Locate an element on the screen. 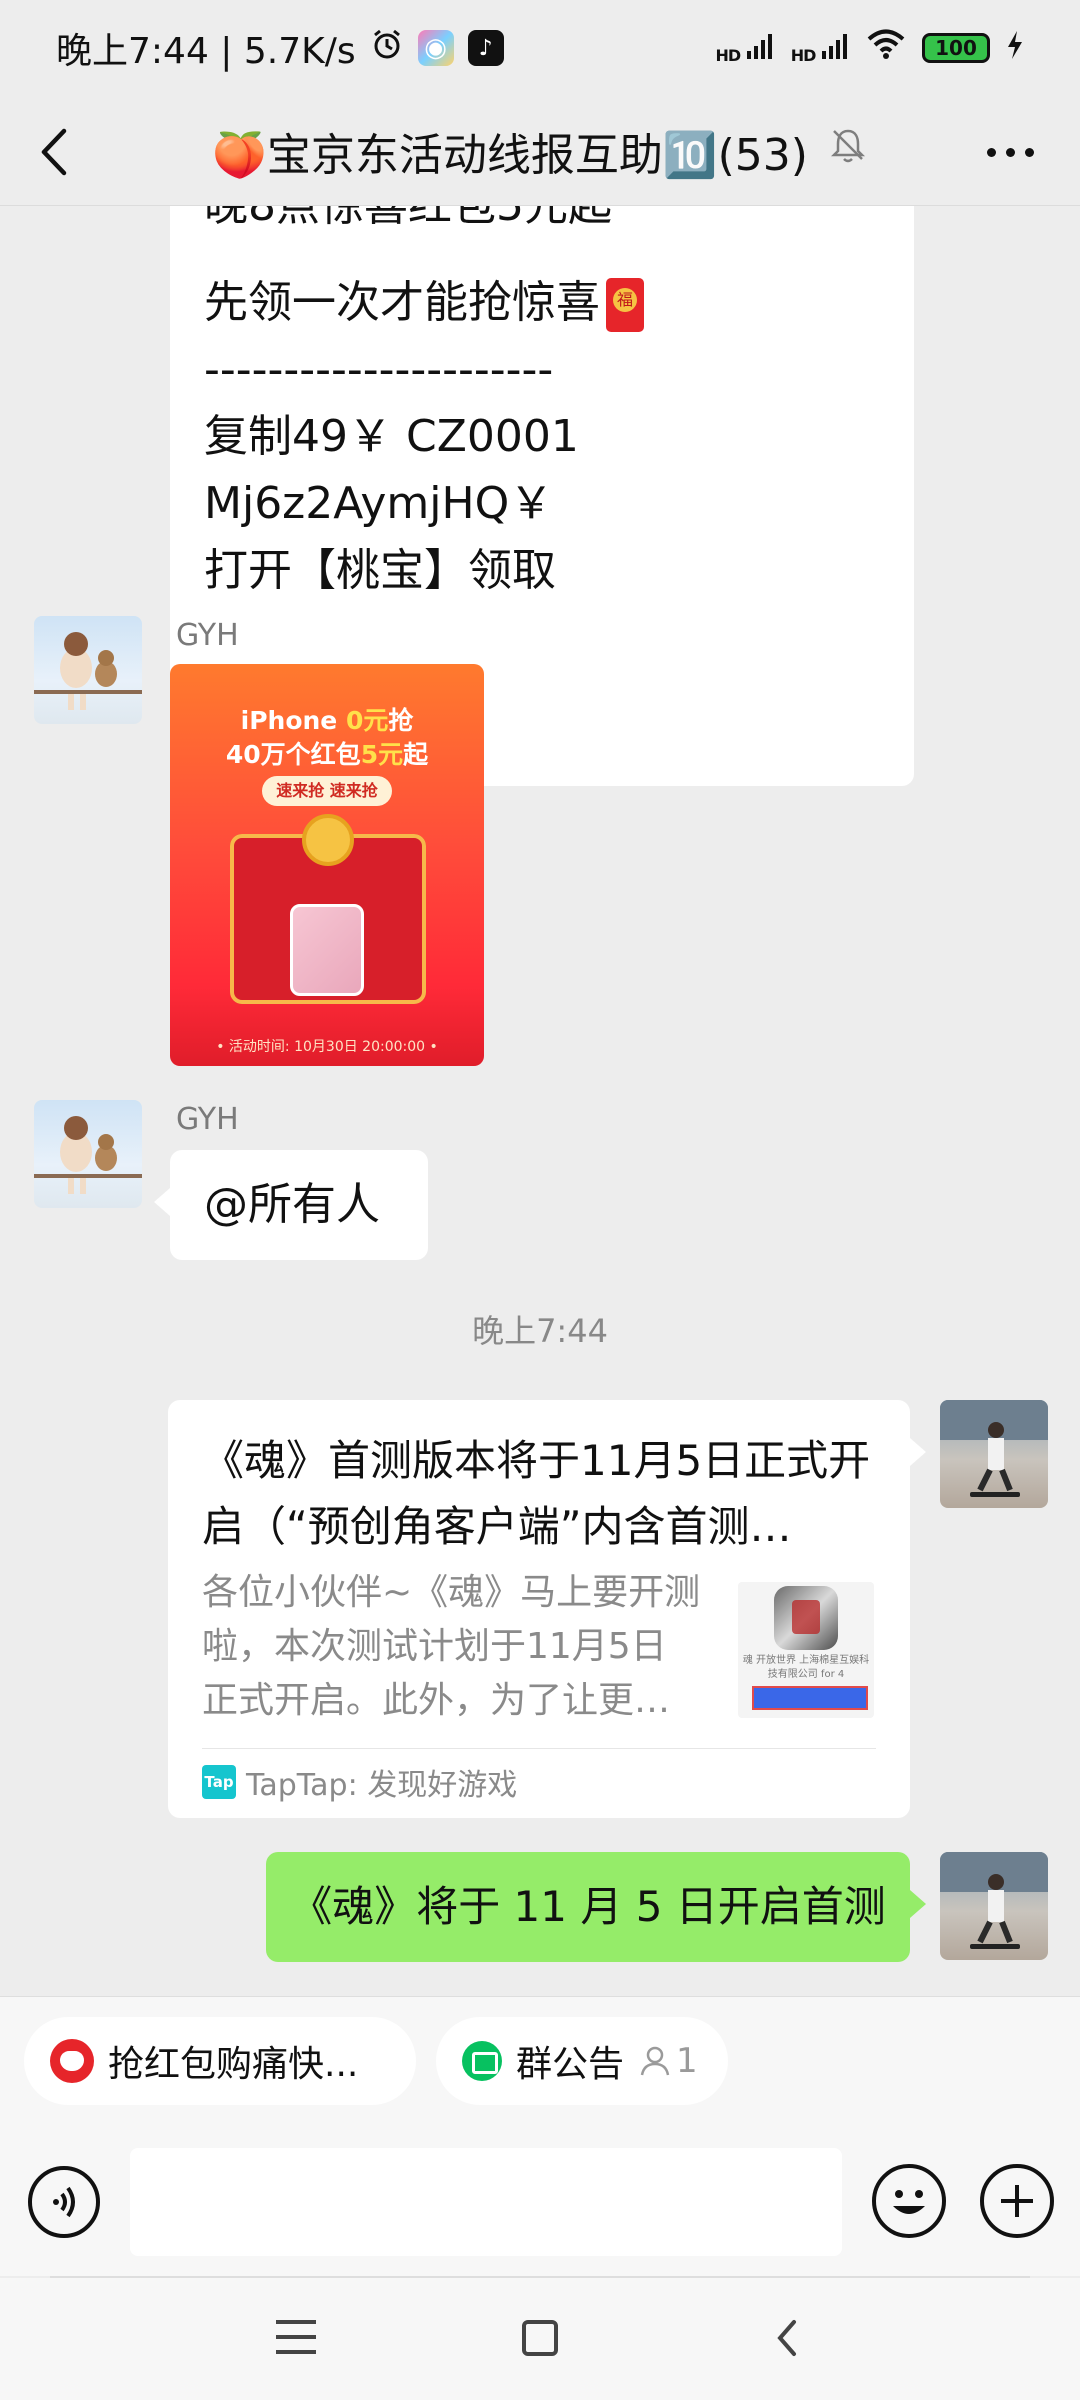 This screenshot has width=1080, height=2400. message-bubble-at: @所有人 is located at coordinates (291, 1205).